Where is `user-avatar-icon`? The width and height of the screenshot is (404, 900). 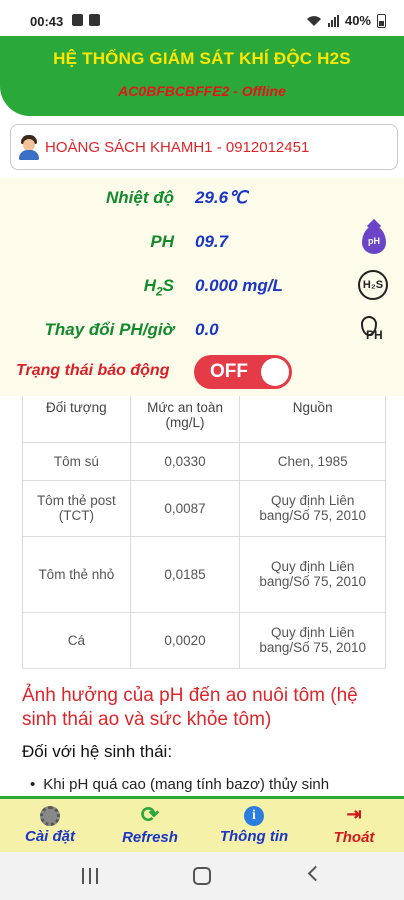
user-avatar-icon is located at coordinates (29, 147).